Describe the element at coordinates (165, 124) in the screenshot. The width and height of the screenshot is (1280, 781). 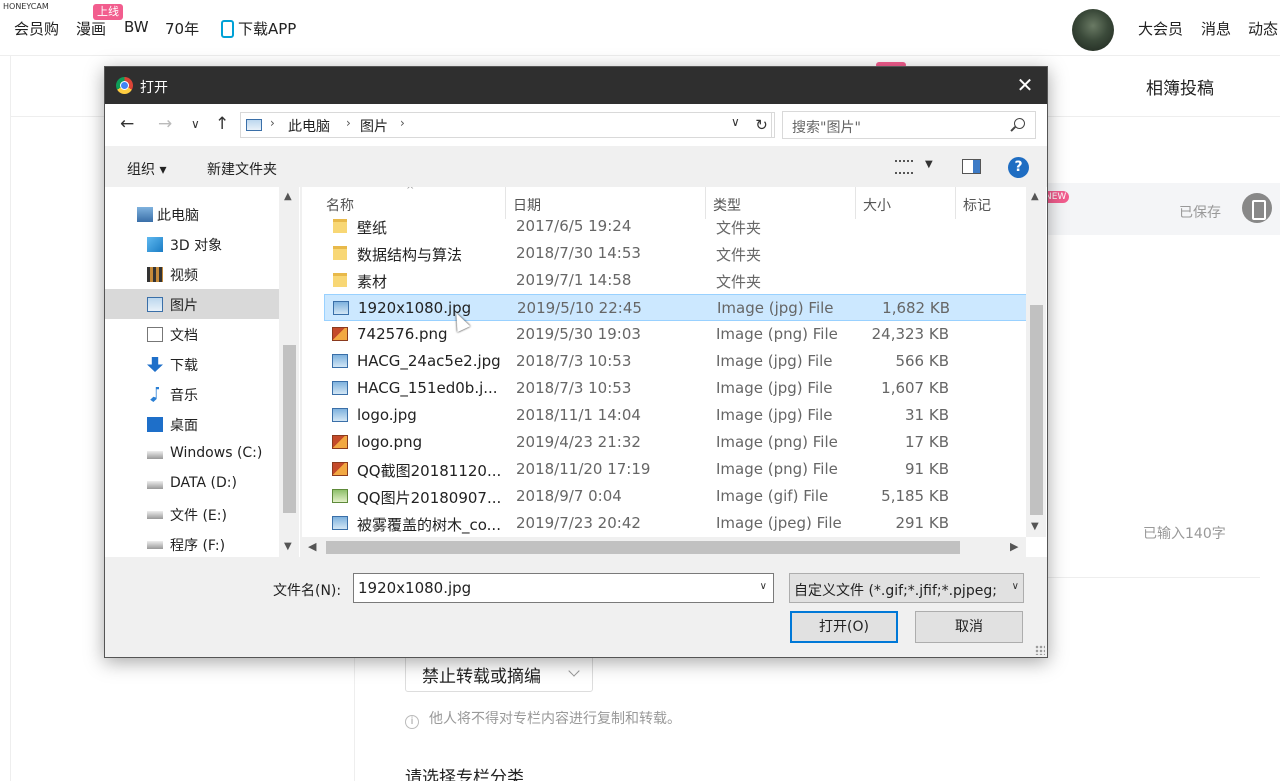
I see `forward-button: →` at that location.